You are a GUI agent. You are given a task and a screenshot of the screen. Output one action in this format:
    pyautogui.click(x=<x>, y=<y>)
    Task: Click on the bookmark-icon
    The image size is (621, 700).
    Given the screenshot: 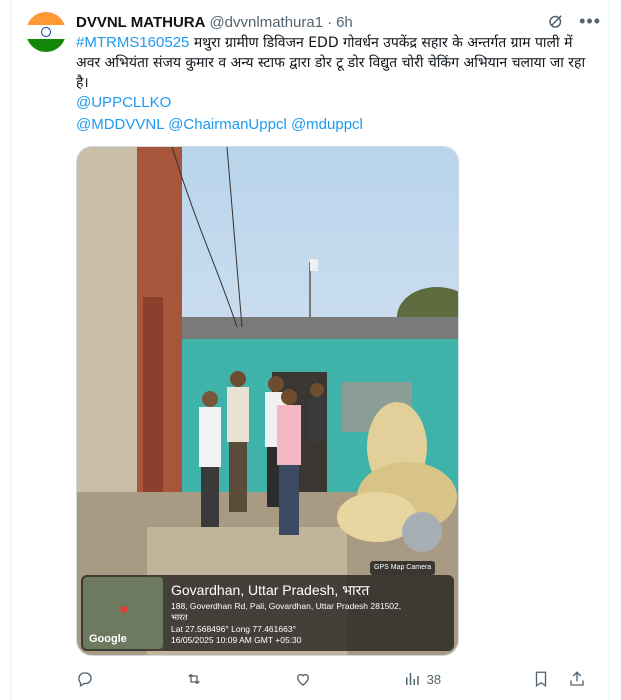 What is the action you would take?
    pyautogui.click(x=541, y=679)
    